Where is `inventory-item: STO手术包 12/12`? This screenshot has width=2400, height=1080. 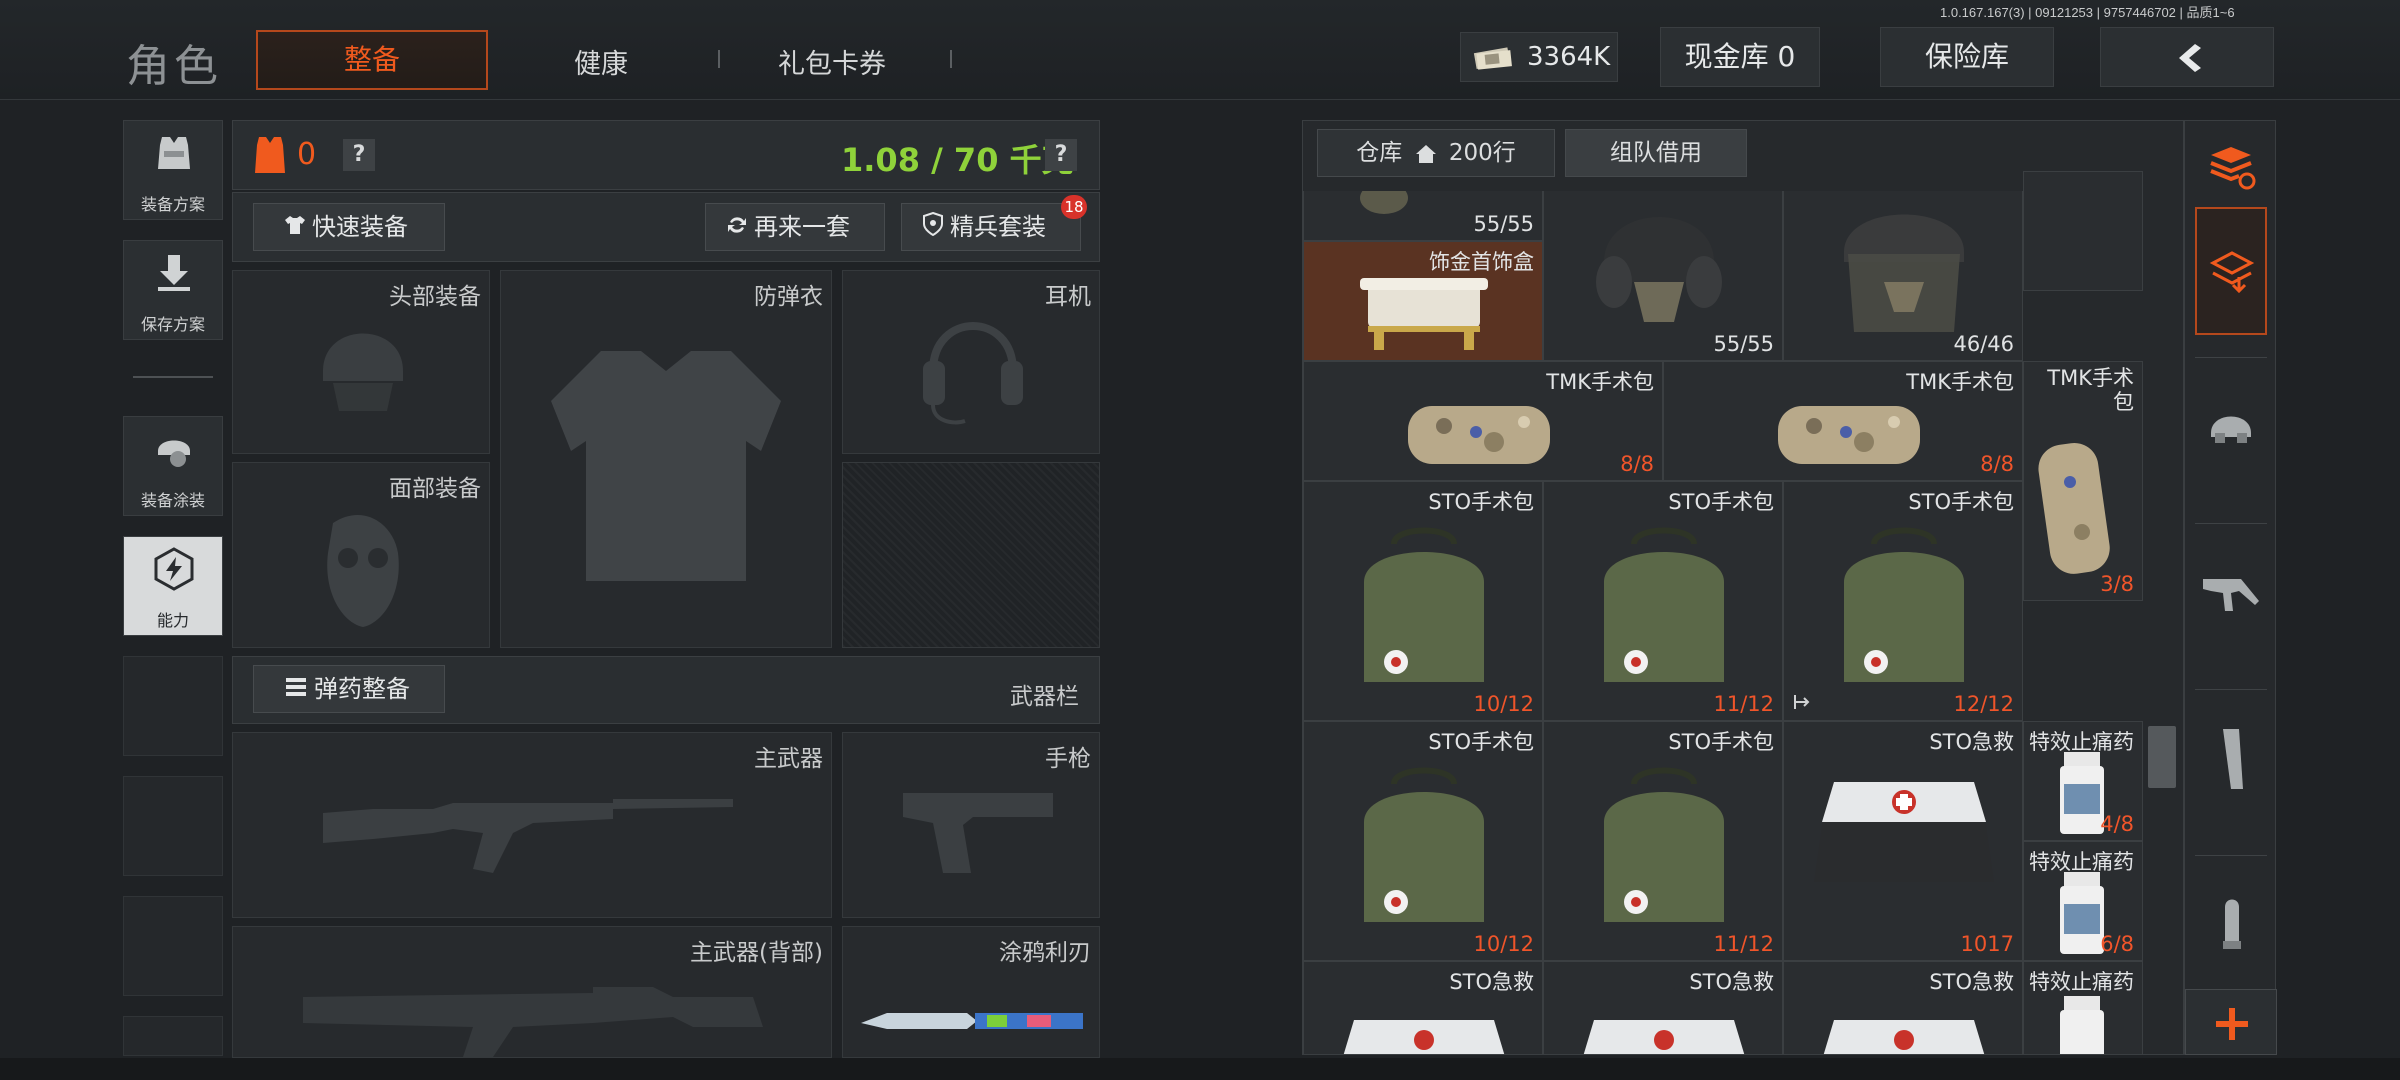
inventory-item: STO手术包 12/12 is located at coordinates (1903, 601).